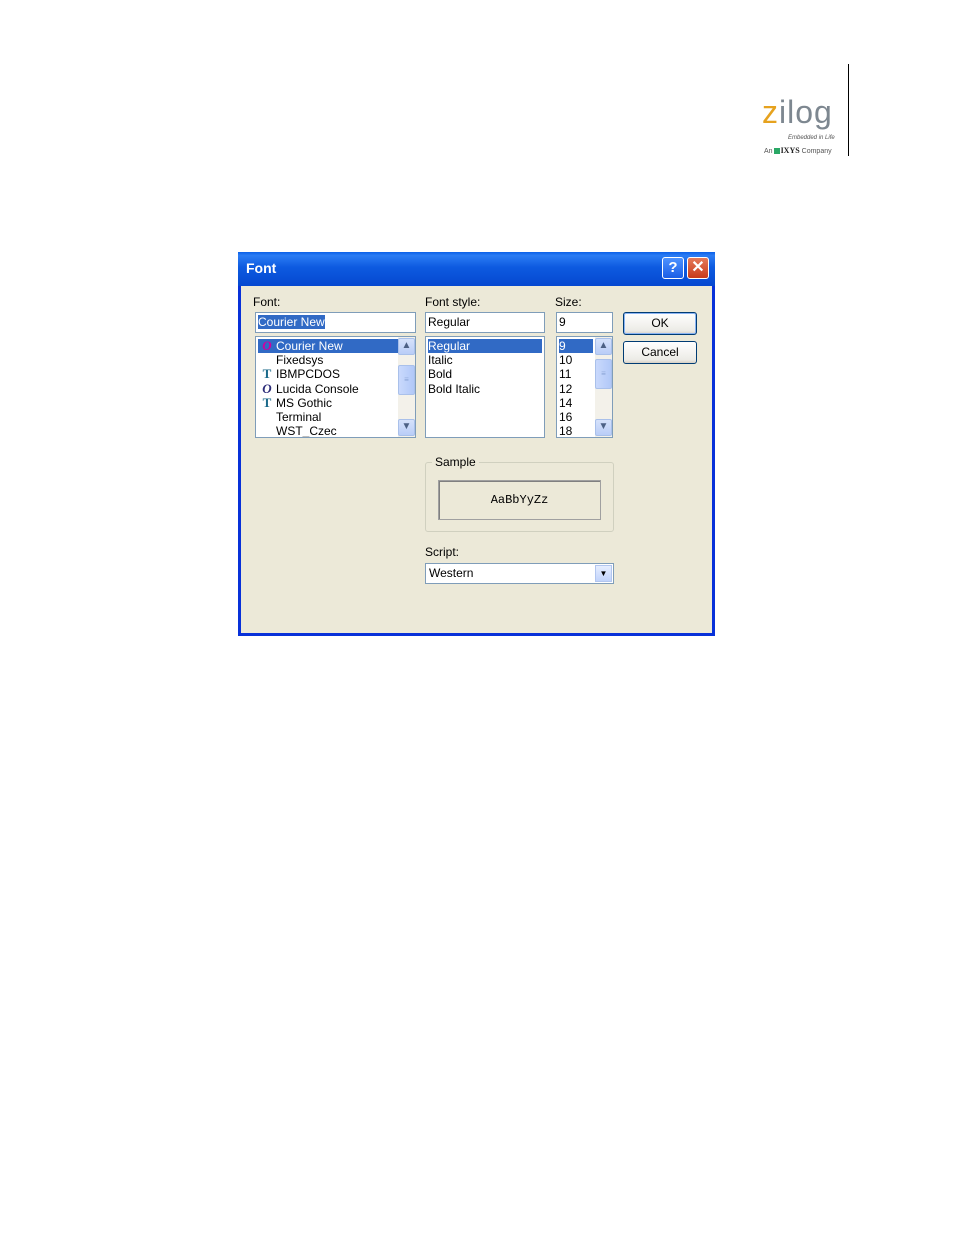 Image resolution: width=954 pixels, height=1235 pixels. I want to click on font-name-value: Courier New, so click(291, 322).